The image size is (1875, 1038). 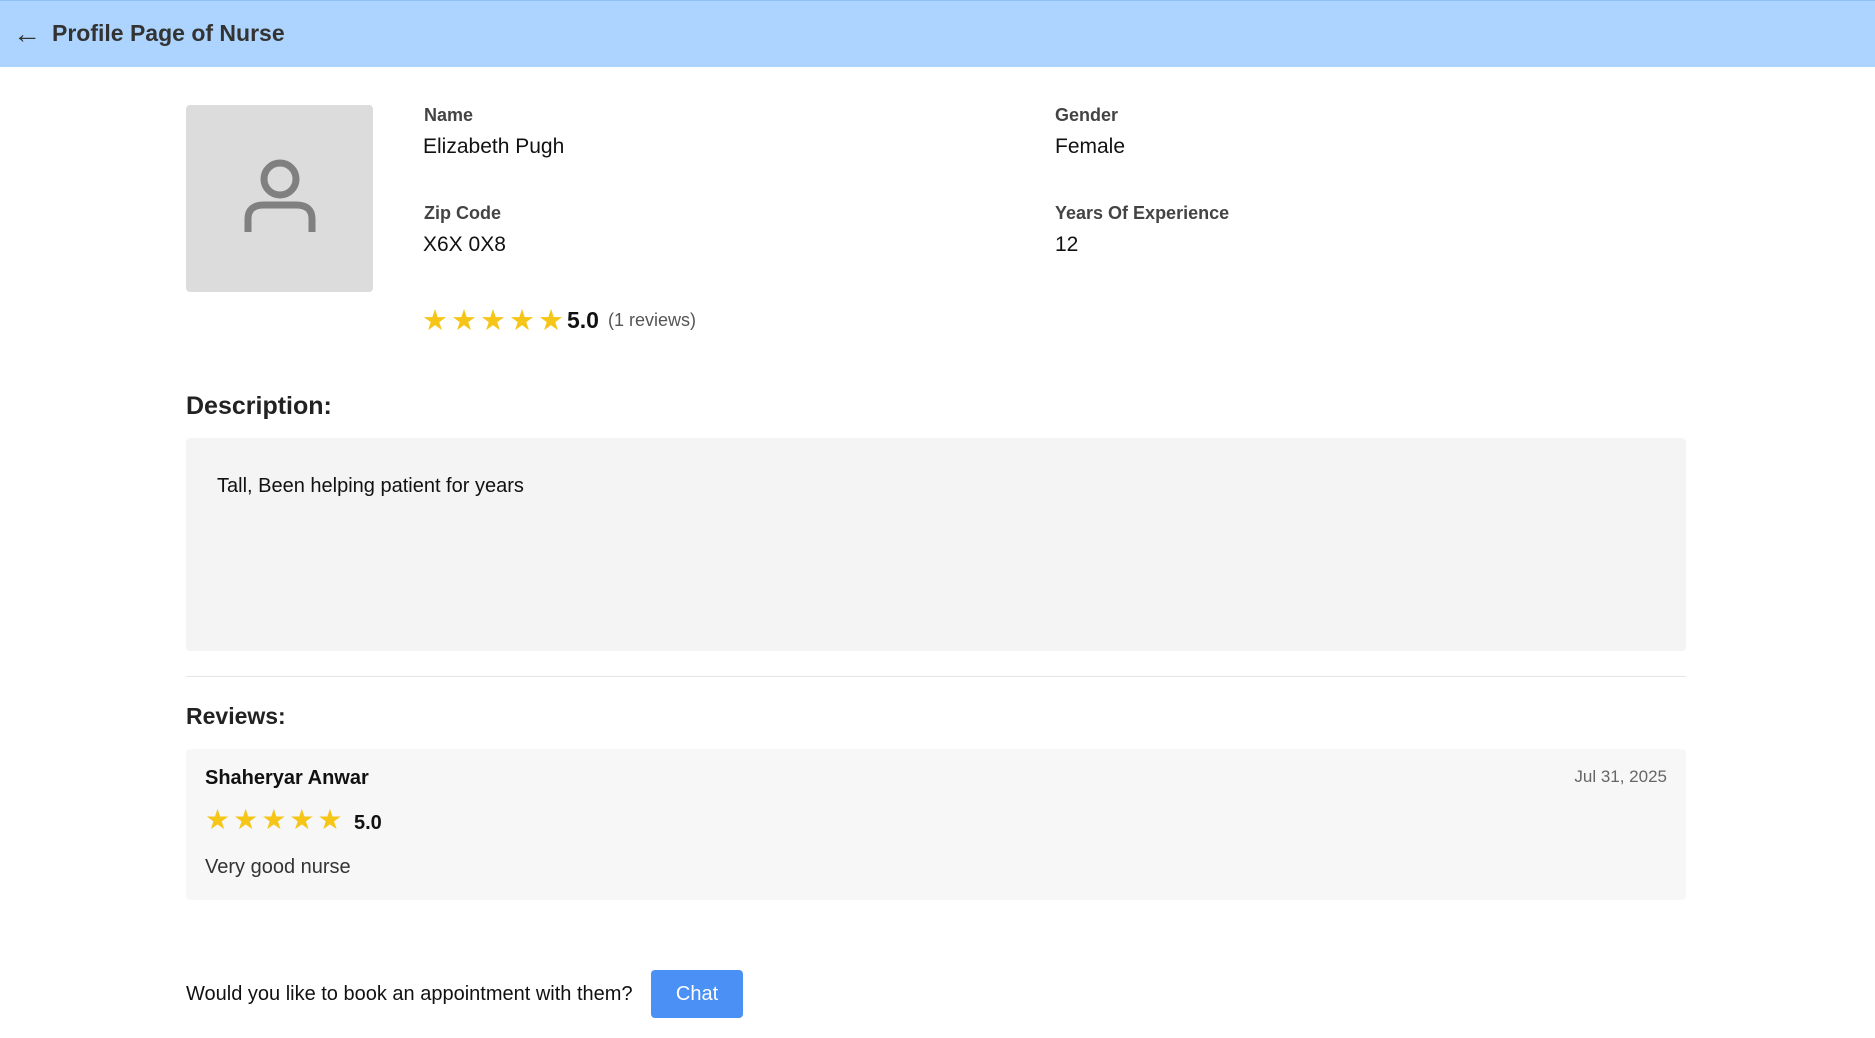 I want to click on reviewer-name: Shaheryar Anwar, so click(x=287, y=778).